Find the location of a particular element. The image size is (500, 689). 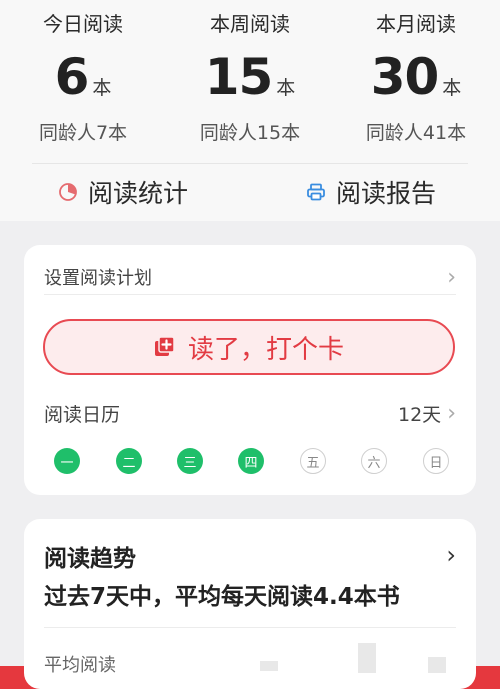

printer-icon is located at coordinates (316, 192).